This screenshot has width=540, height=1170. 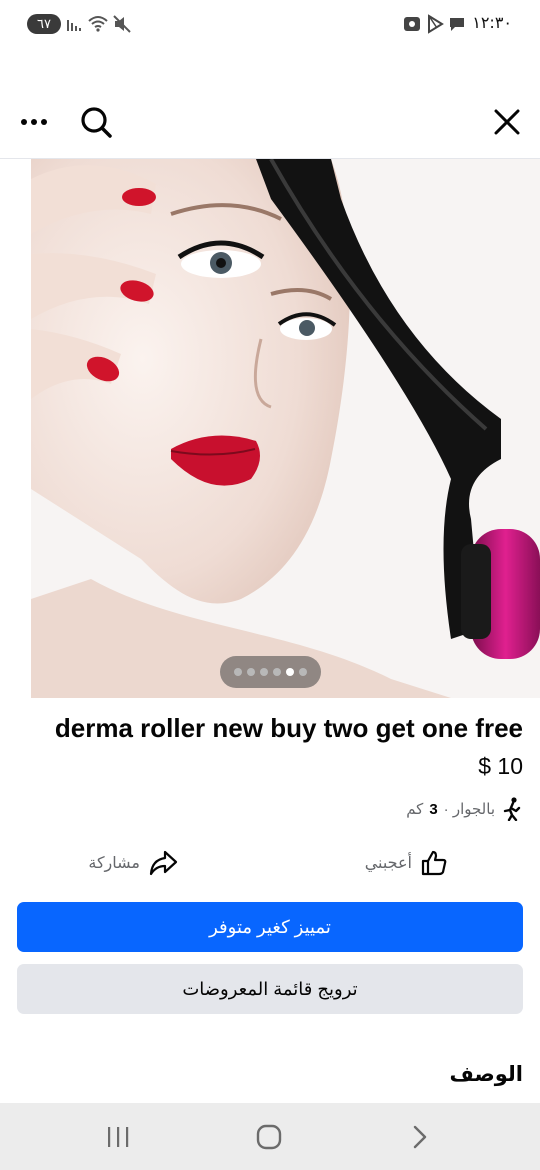 I want to click on like-button: أعجبني, so click(x=406, y=863).